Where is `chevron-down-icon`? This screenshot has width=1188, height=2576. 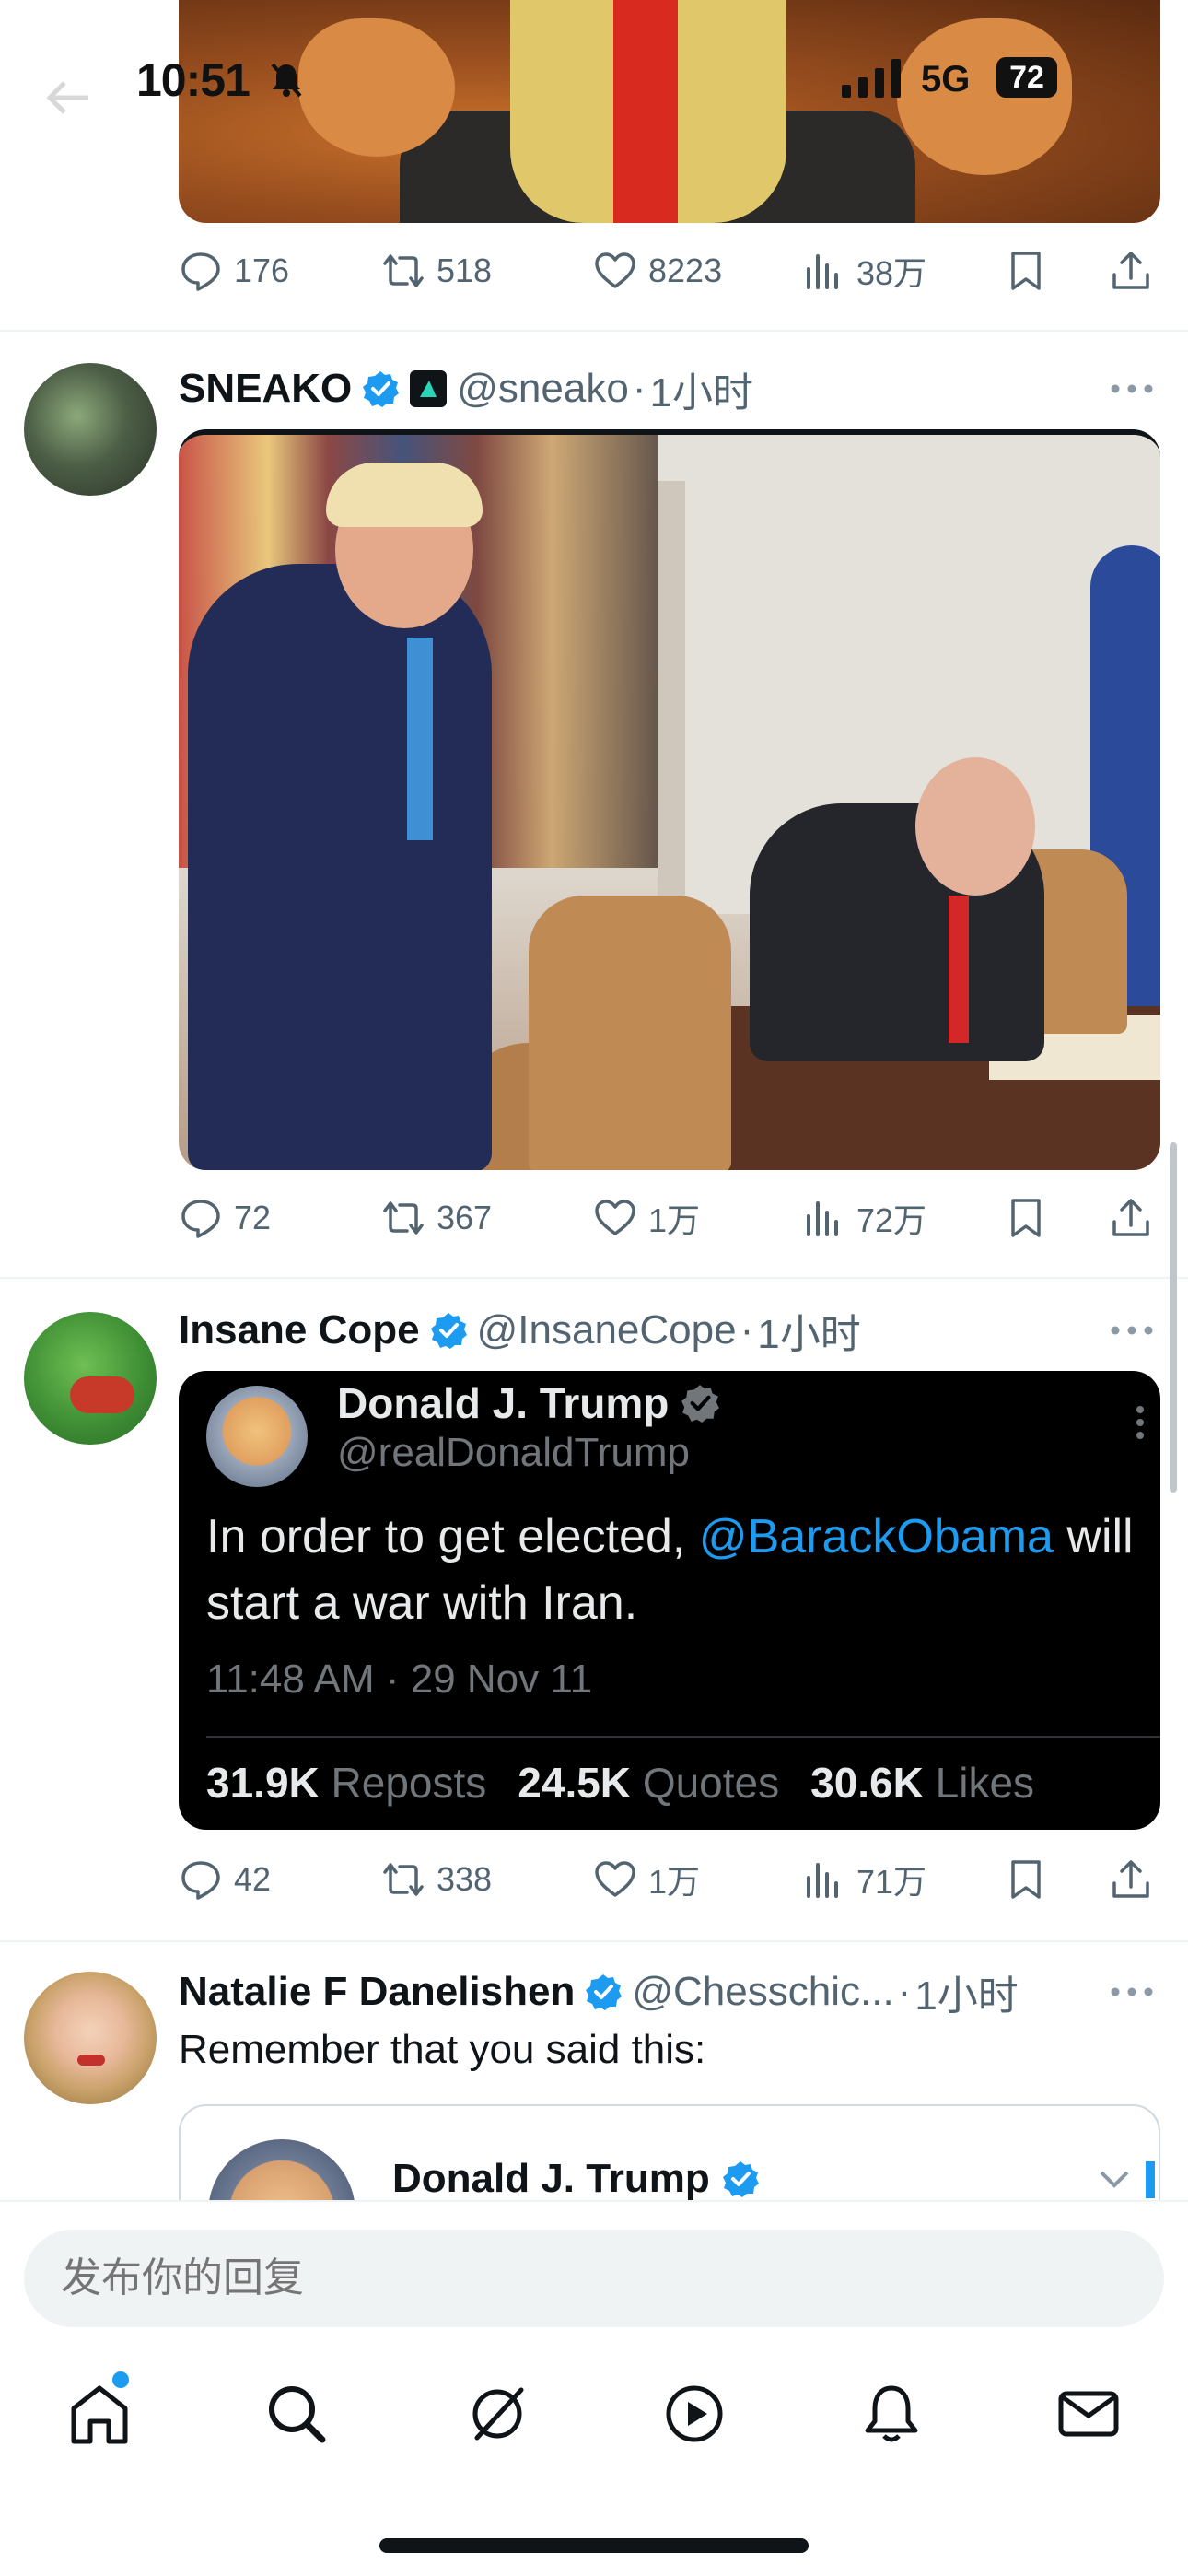 chevron-down-icon is located at coordinates (1114, 2179).